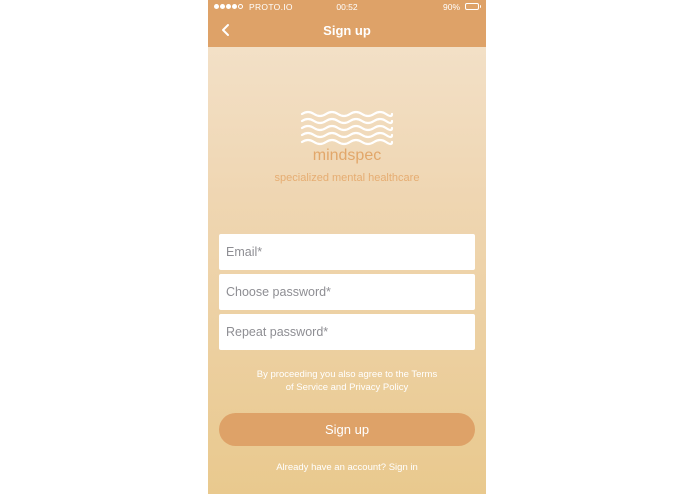 The width and height of the screenshot is (695, 494). I want to click on repeat-password-field, so click(347, 332).